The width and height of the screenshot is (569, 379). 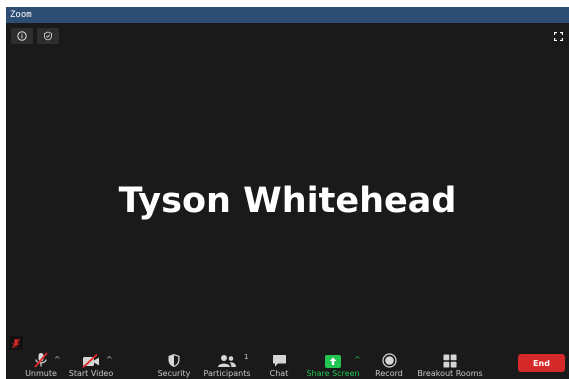 What do you see at coordinates (246, 357) in the screenshot?
I see `participants-count: 1` at bounding box center [246, 357].